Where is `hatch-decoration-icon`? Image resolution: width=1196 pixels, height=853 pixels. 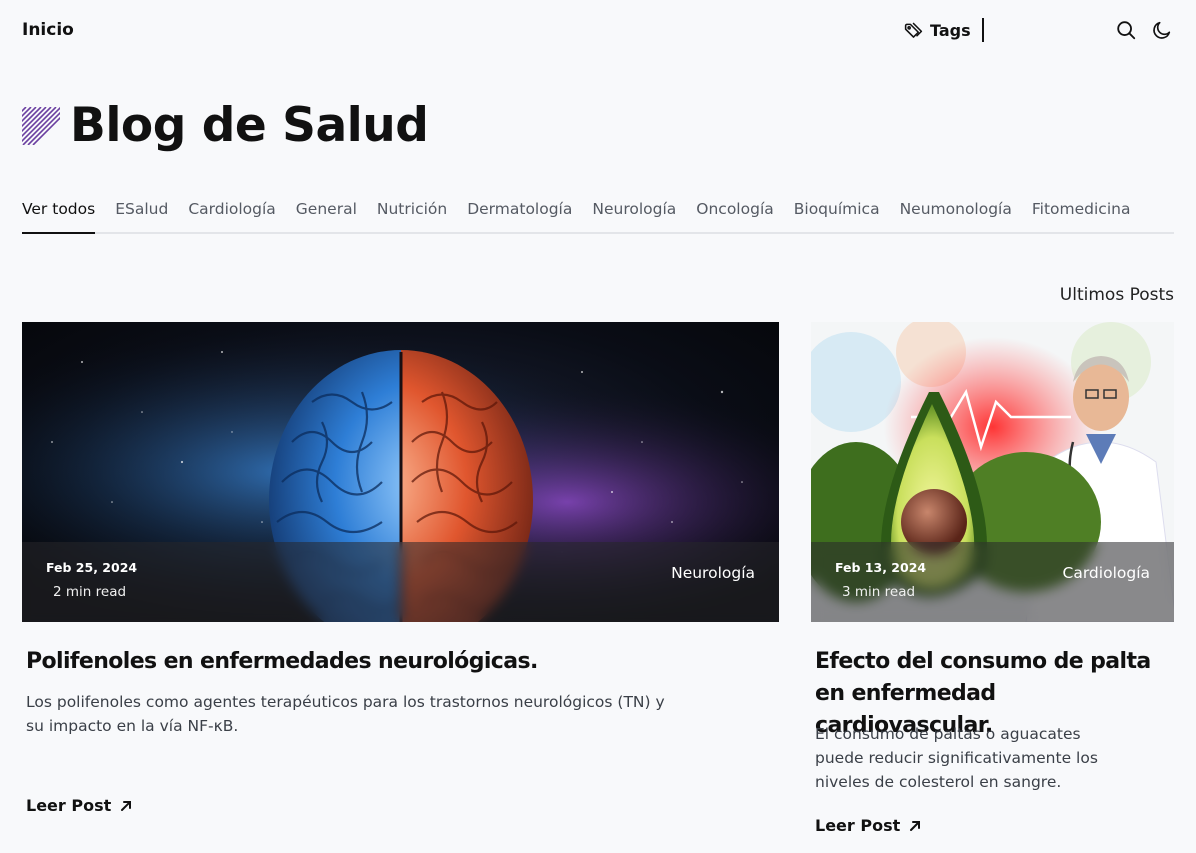
hatch-decoration-icon is located at coordinates (41, 126).